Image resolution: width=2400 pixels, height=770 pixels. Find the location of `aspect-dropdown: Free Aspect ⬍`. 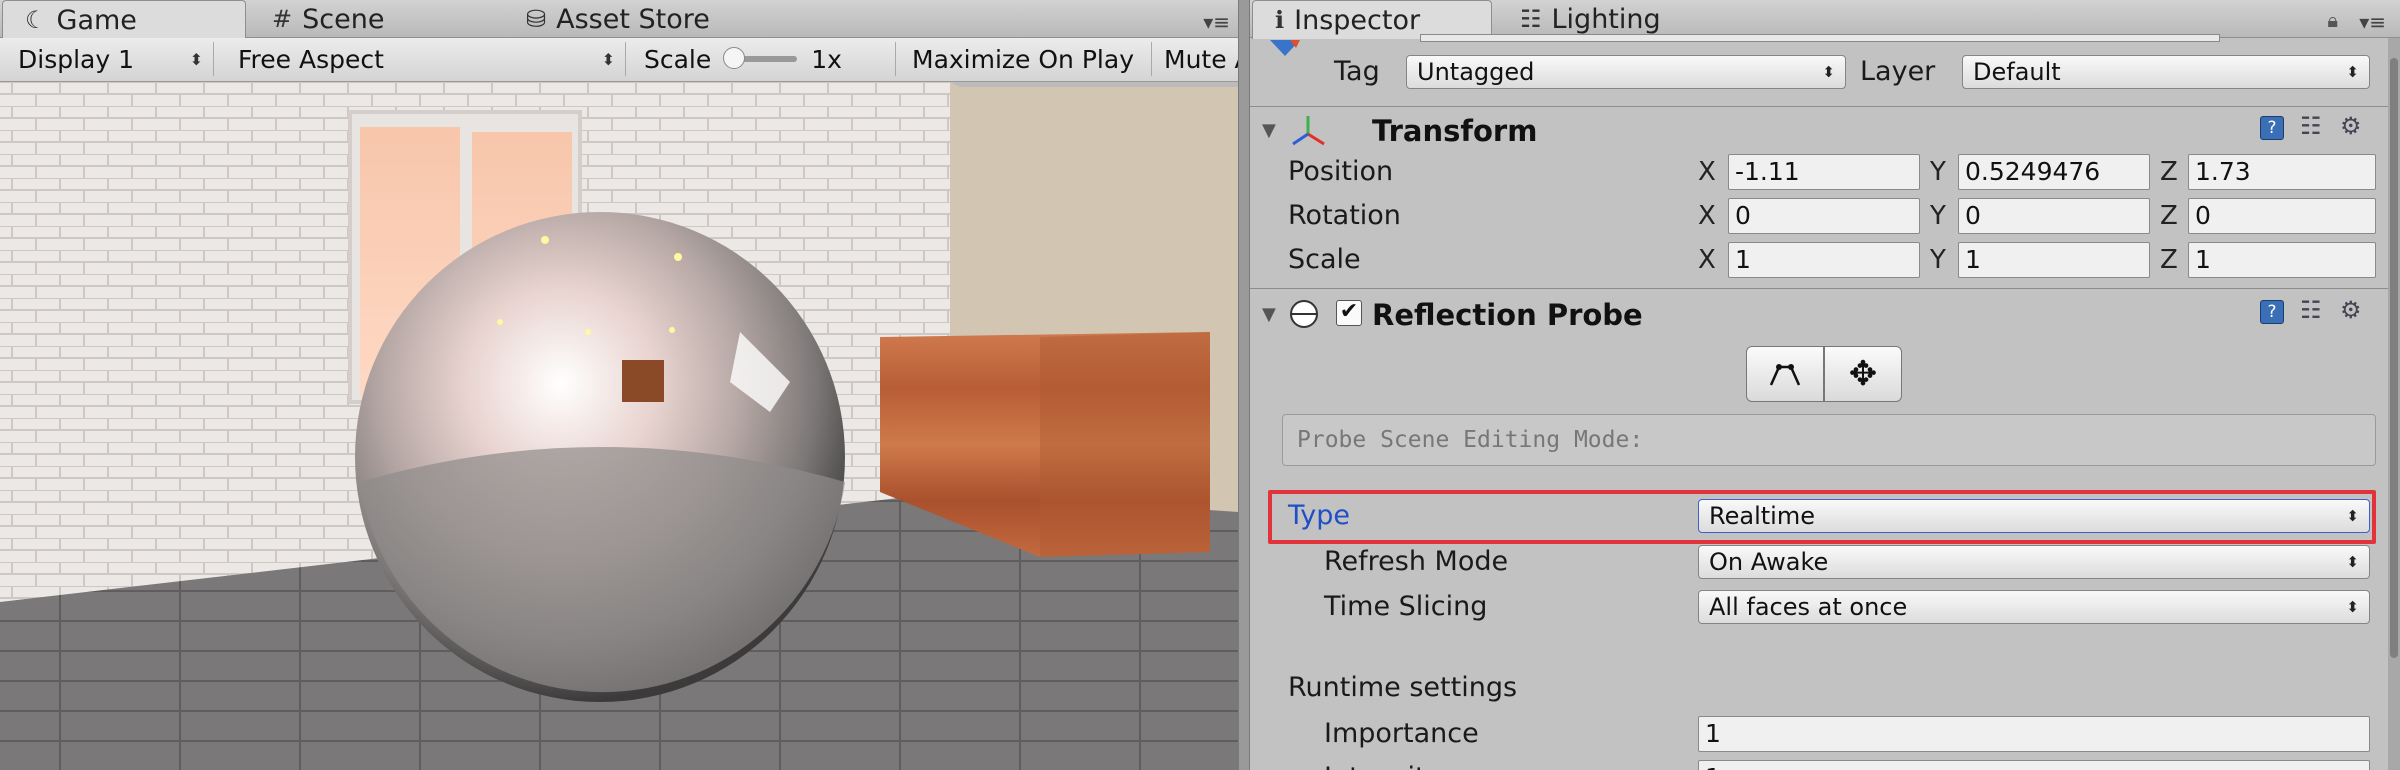

aspect-dropdown: Free Aspect ⬍ is located at coordinates (427, 59).